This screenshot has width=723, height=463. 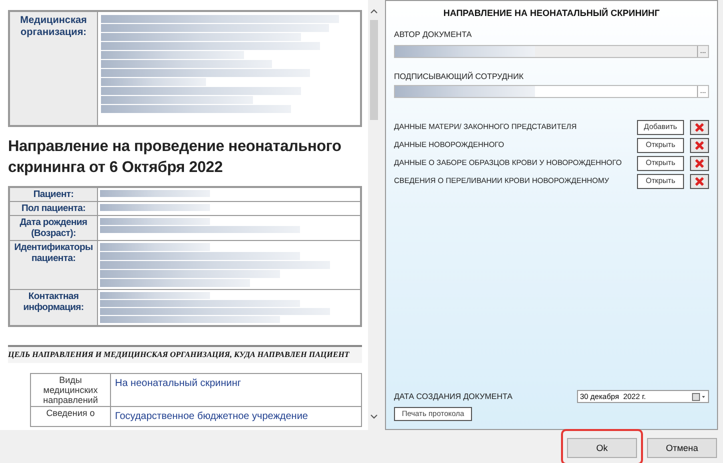 What do you see at coordinates (453, 396) in the screenshot?
I see `field-label: ДАТА СОЗДАНИЯ ДОКУМЕНТА` at bounding box center [453, 396].